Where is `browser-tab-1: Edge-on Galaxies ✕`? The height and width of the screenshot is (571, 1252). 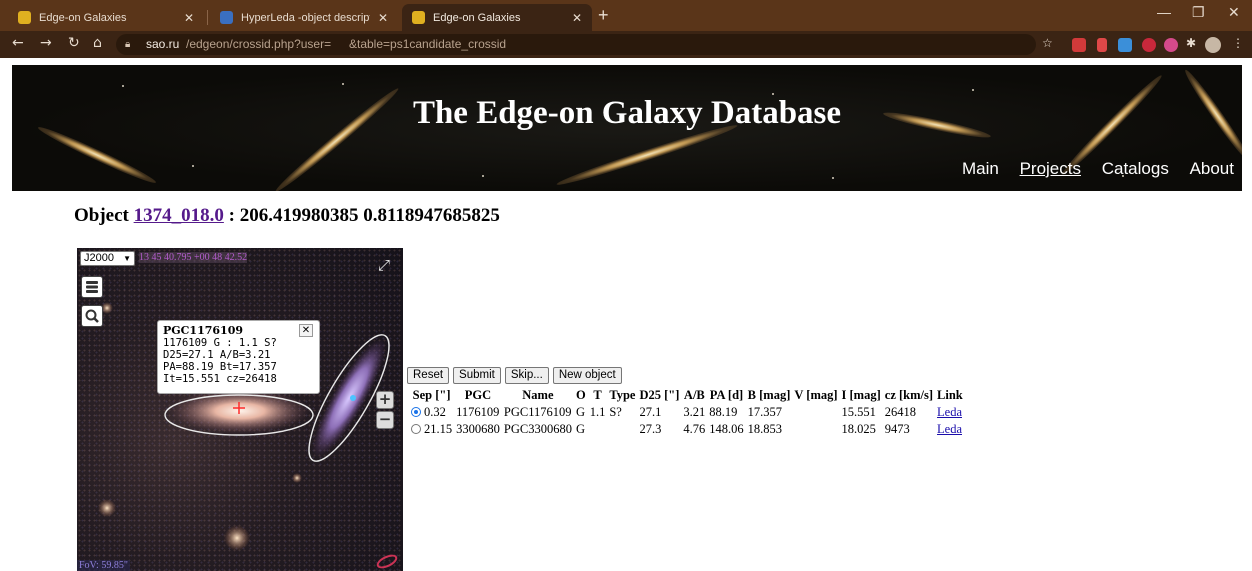
browser-tab-1: Edge-on Galaxies ✕ is located at coordinates (106, 17).